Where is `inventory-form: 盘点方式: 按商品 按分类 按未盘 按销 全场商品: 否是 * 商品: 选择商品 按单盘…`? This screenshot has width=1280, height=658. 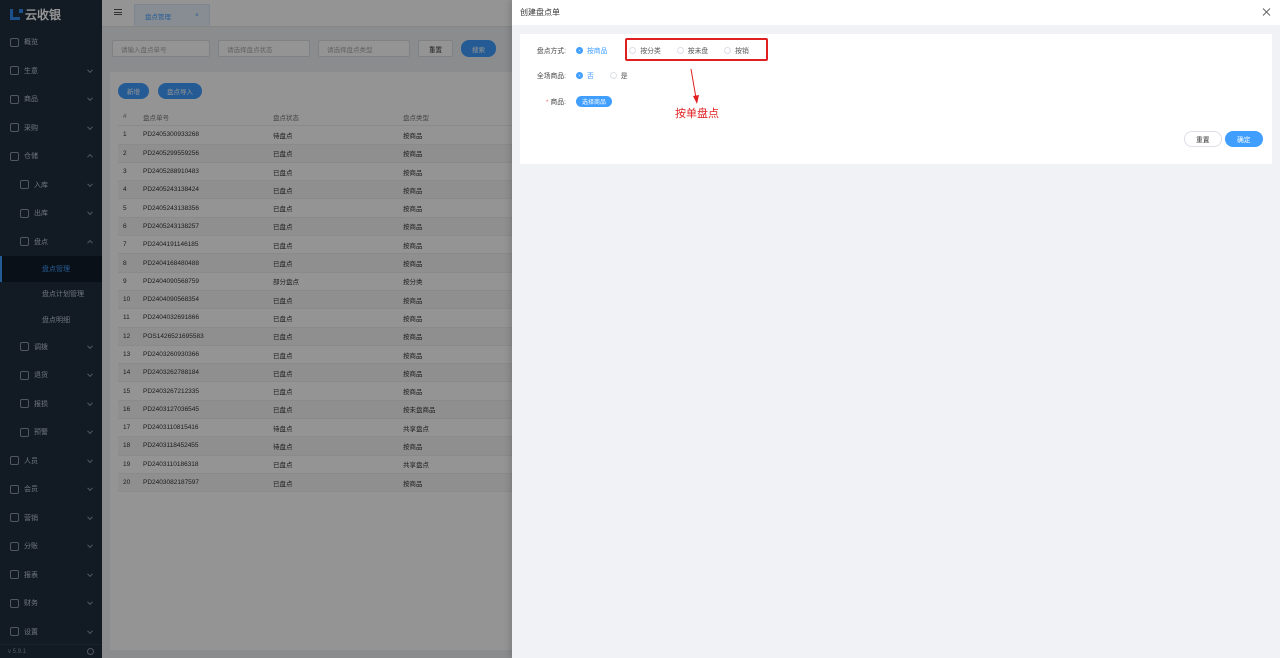
inventory-form: 盘点方式: 按商品 按分类 按未盘 按销 全场商品: 否是 * 商品: 选择商品 按单盘… is located at coordinates (896, 99).